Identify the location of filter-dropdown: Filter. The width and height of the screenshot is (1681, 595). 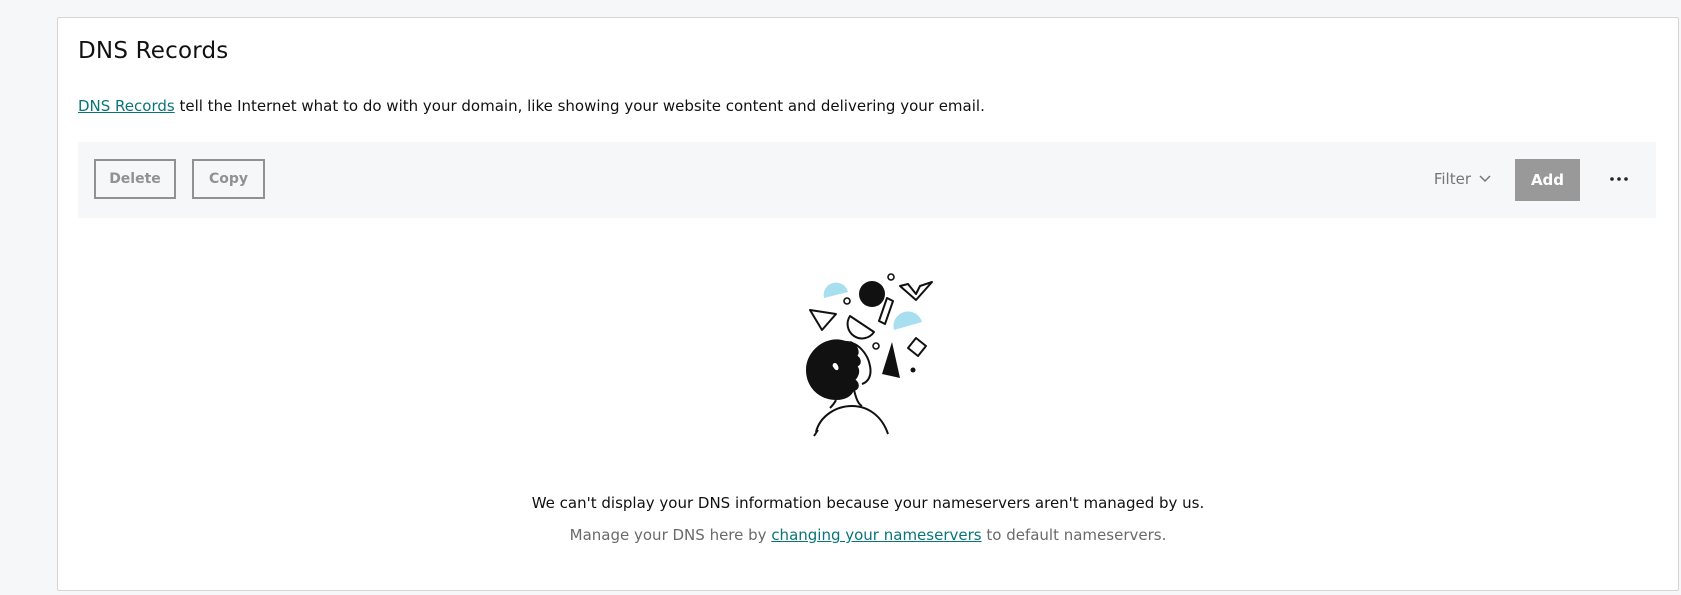
(1462, 179).